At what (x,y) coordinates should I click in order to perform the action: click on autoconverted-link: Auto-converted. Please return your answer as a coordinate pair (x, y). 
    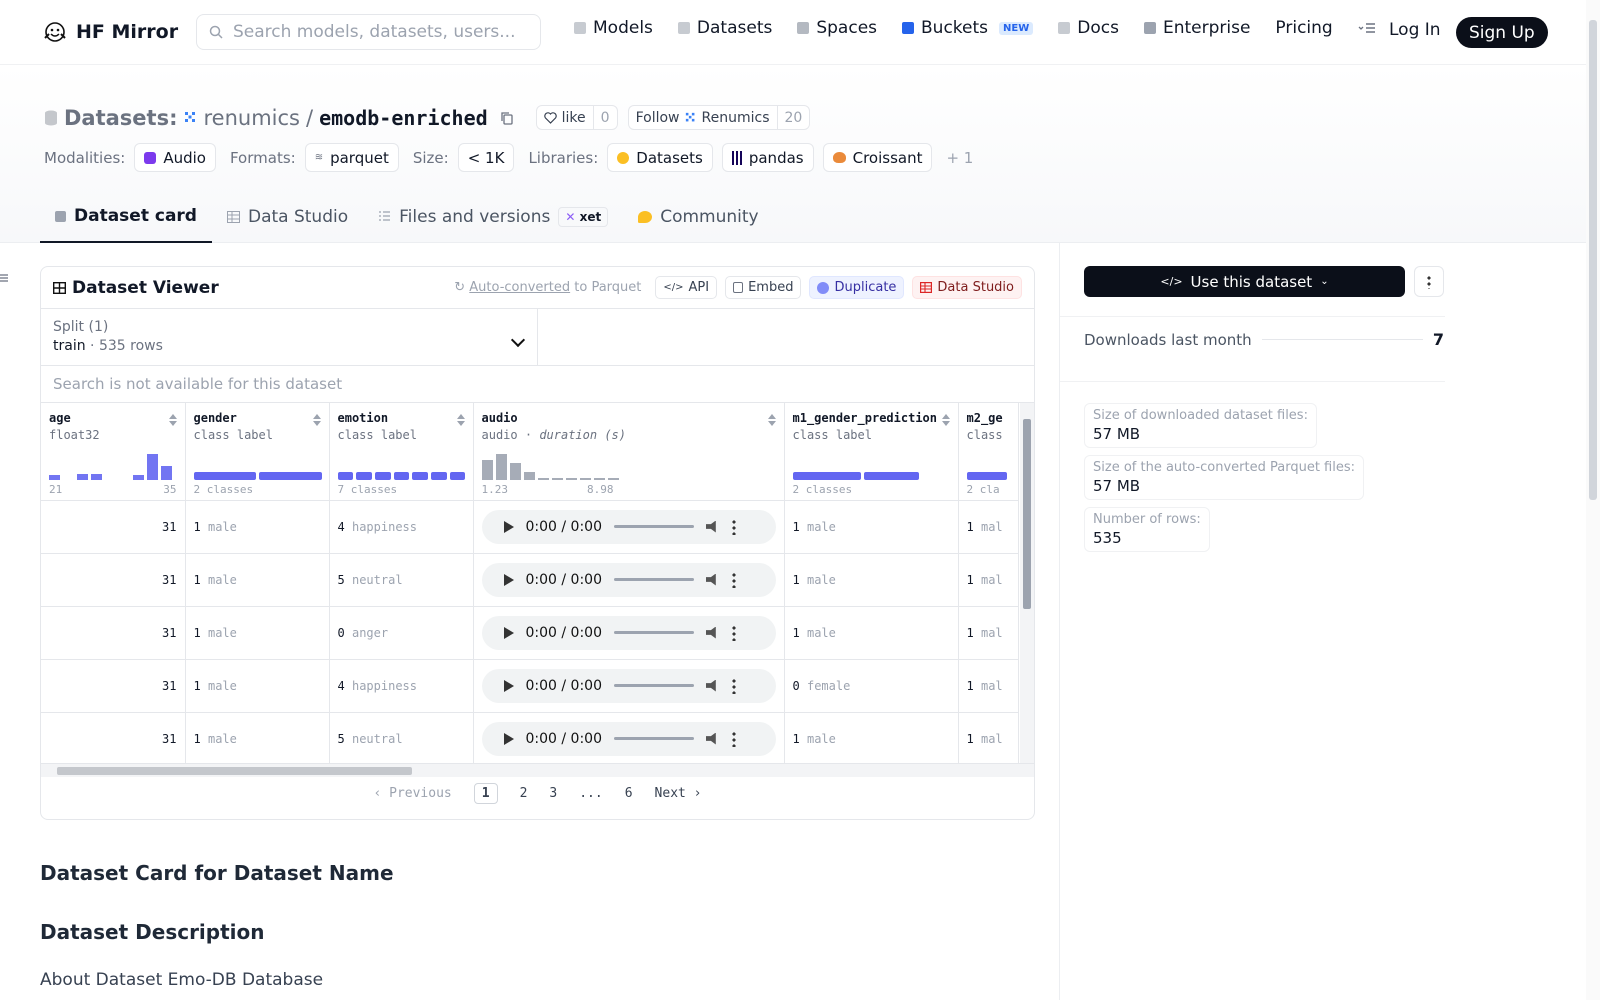
    Looking at the image, I should click on (519, 287).